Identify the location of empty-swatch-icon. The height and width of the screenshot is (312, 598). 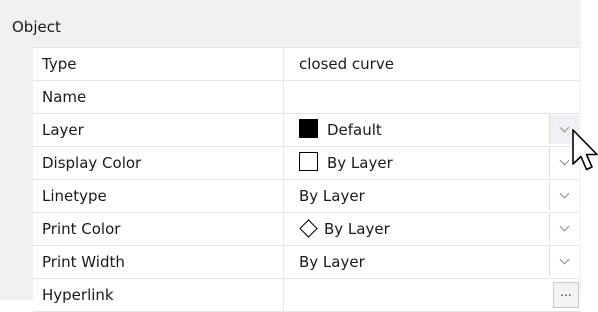
(308, 161).